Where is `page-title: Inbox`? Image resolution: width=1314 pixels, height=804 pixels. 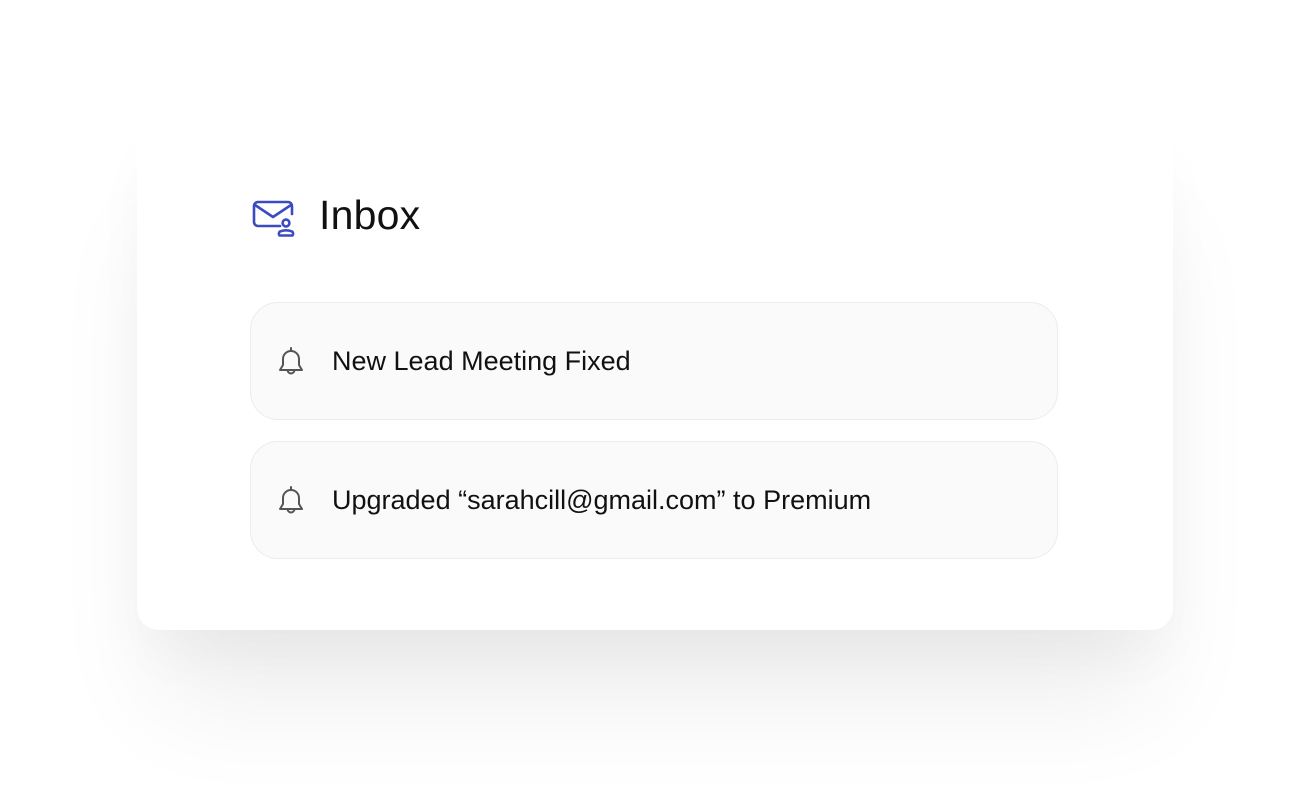
page-title: Inbox is located at coordinates (370, 214).